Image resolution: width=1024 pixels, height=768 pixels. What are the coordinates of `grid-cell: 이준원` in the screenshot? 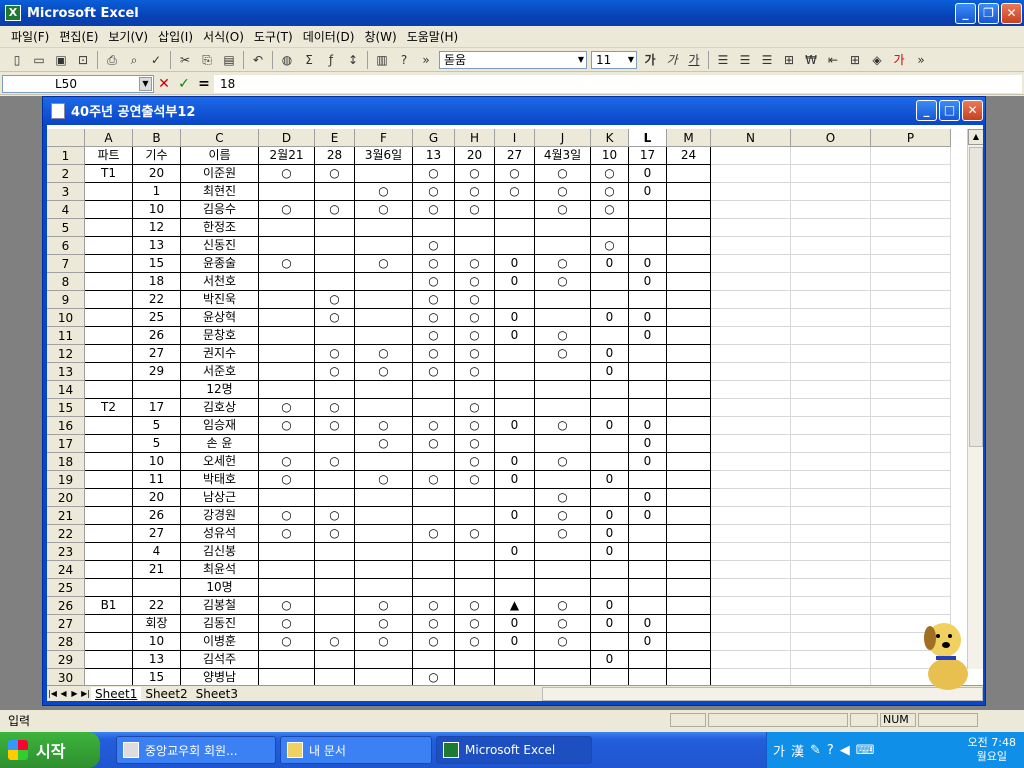 It's located at (220, 174).